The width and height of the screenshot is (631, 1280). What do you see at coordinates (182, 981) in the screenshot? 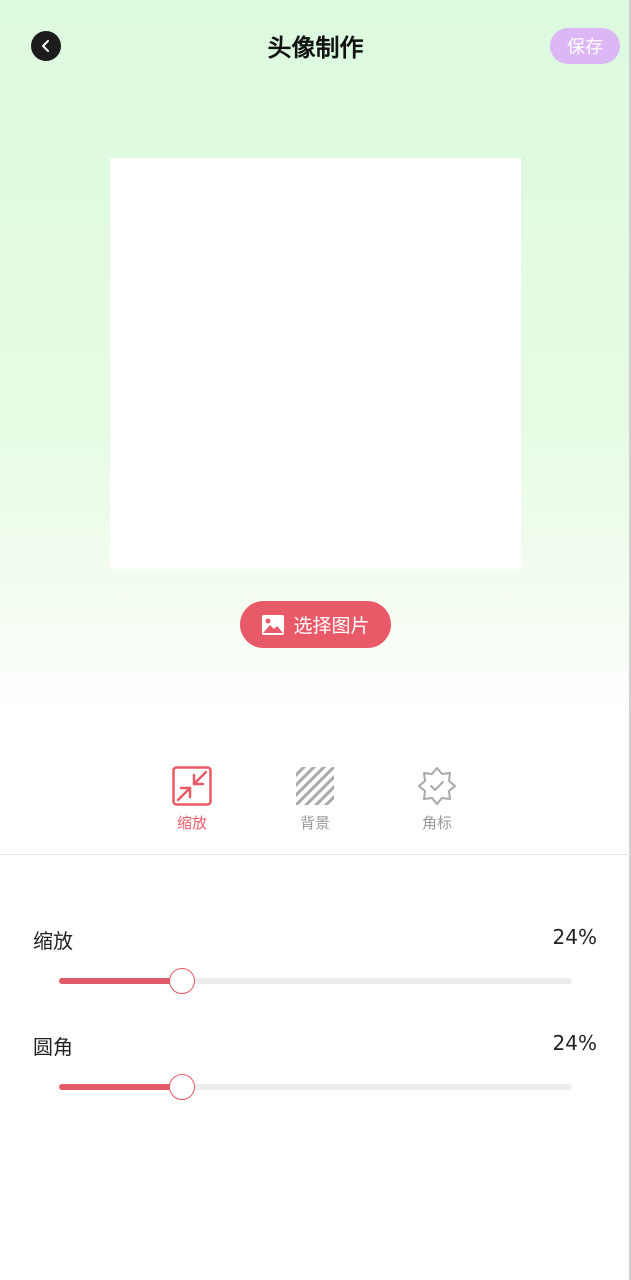
I see `zoom-slider-thumb` at bounding box center [182, 981].